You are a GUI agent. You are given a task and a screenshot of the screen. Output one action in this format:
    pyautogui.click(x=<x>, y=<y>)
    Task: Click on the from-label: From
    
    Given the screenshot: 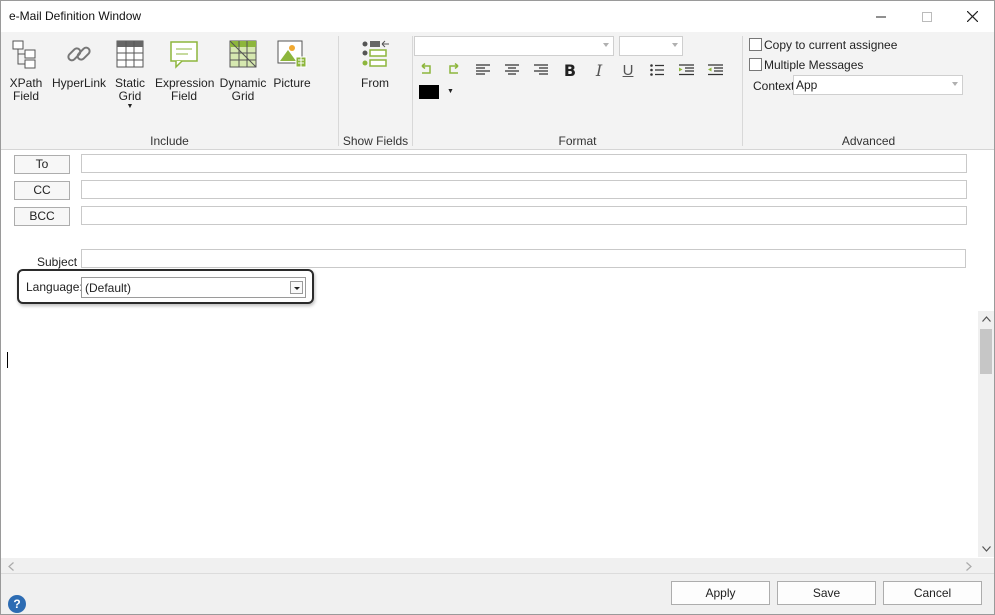 What is the action you would take?
    pyautogui.click(x=375, y=83)
    